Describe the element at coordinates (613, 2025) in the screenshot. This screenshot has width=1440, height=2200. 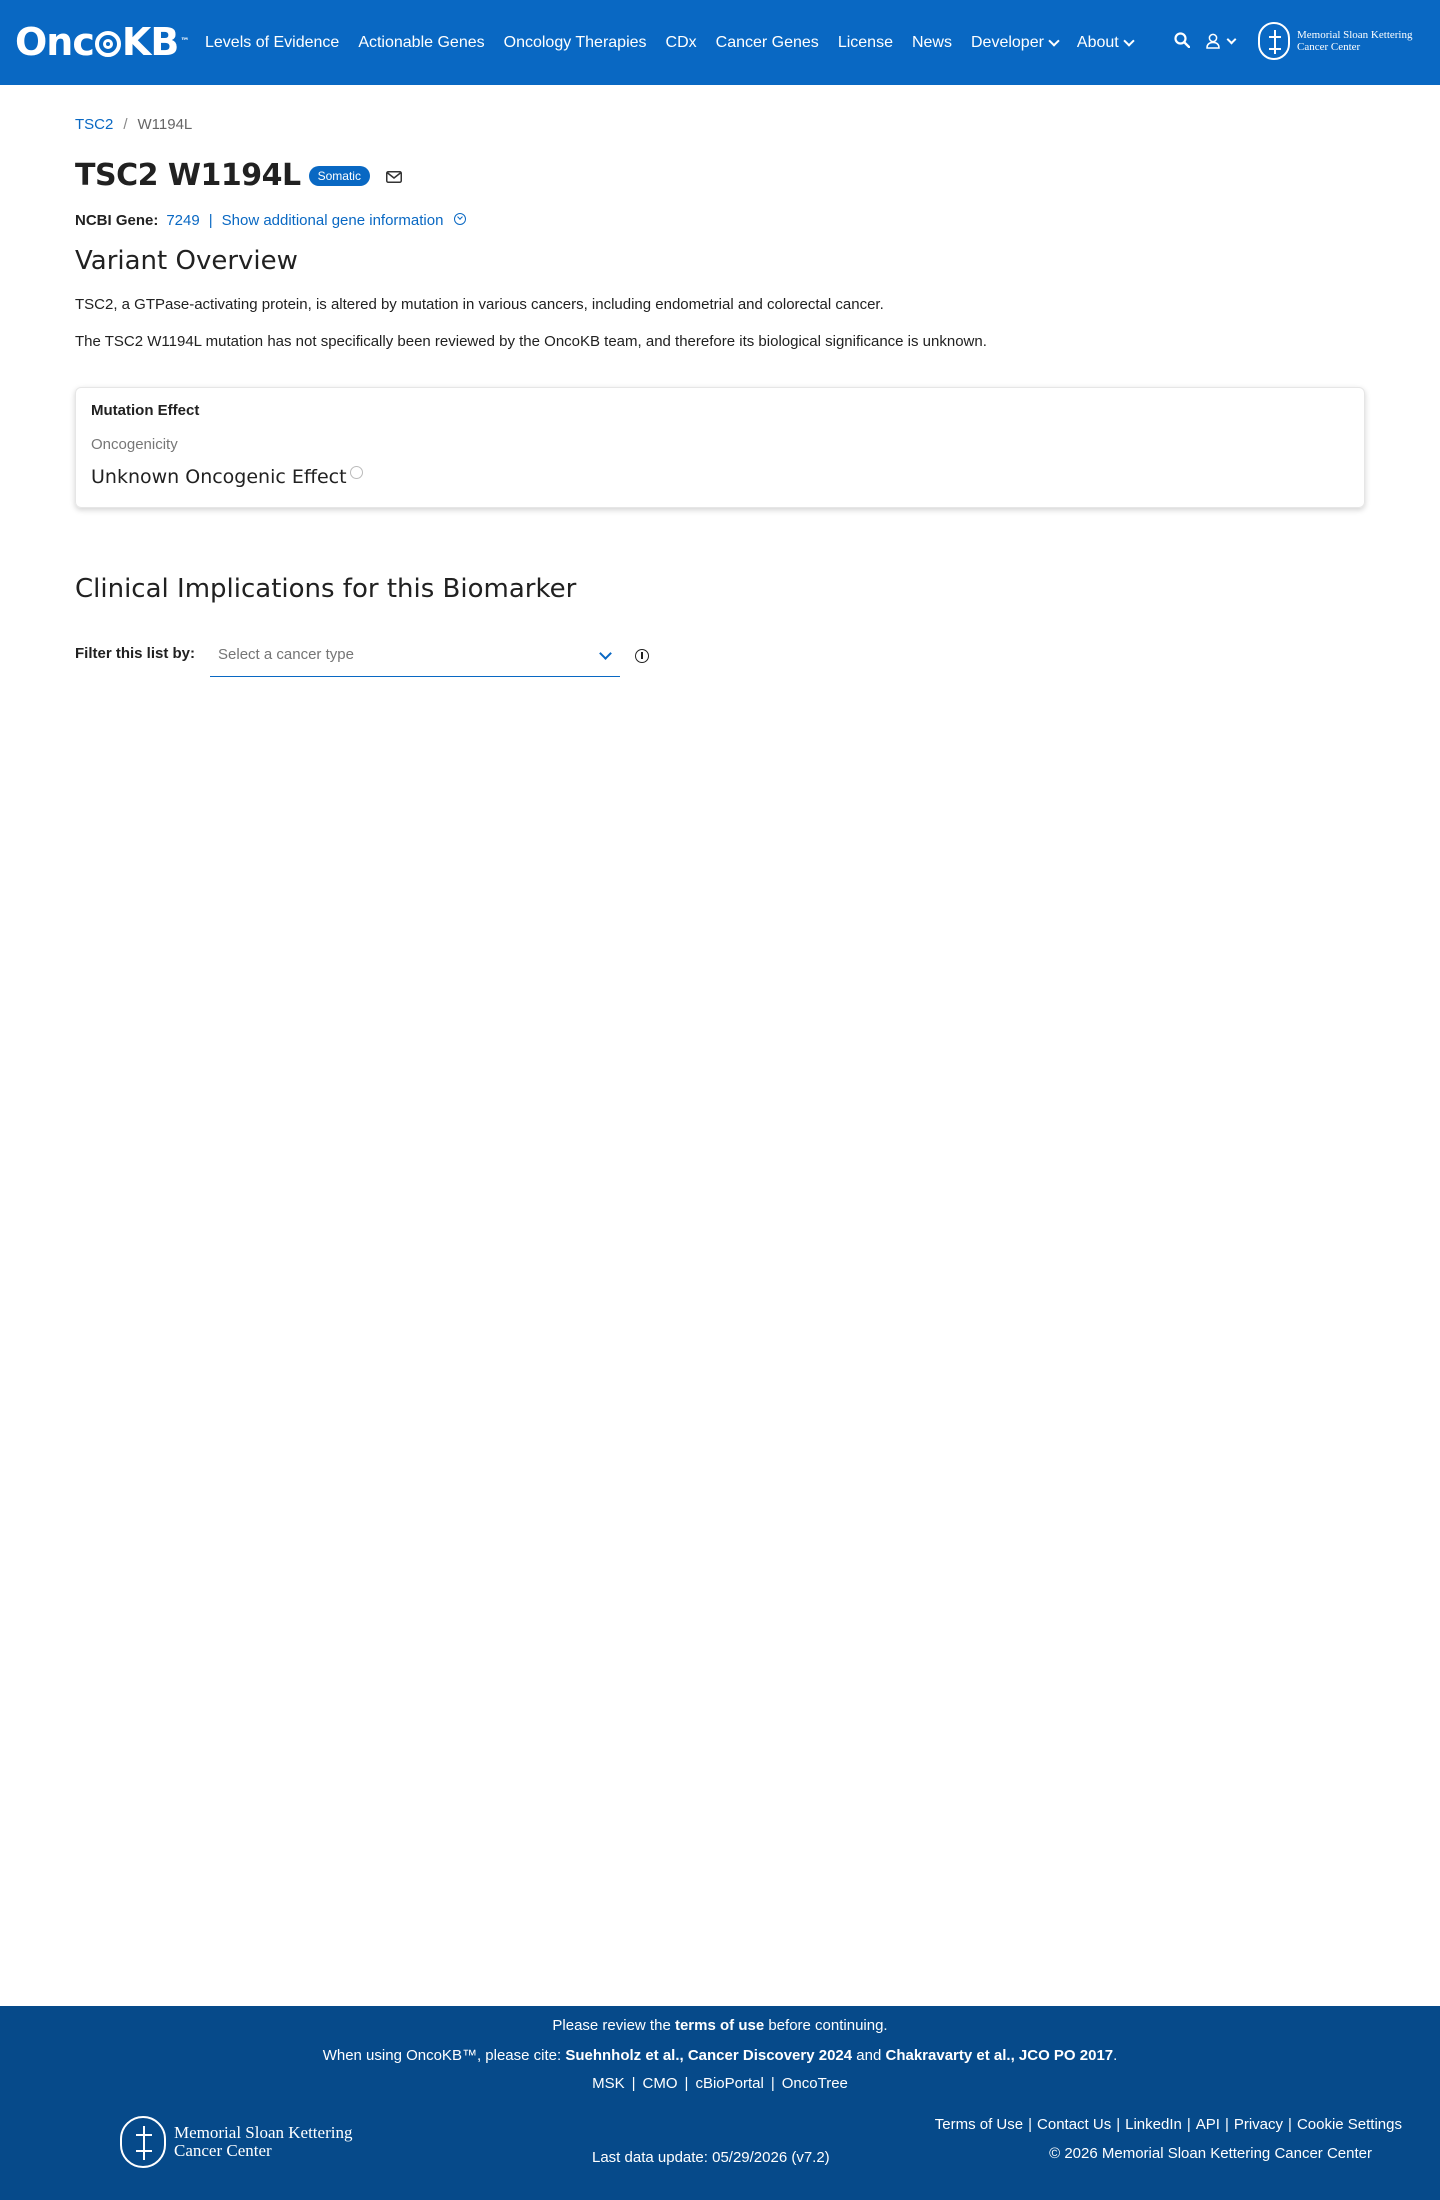
I see `footer-terms-pre: Please review the` at that location.